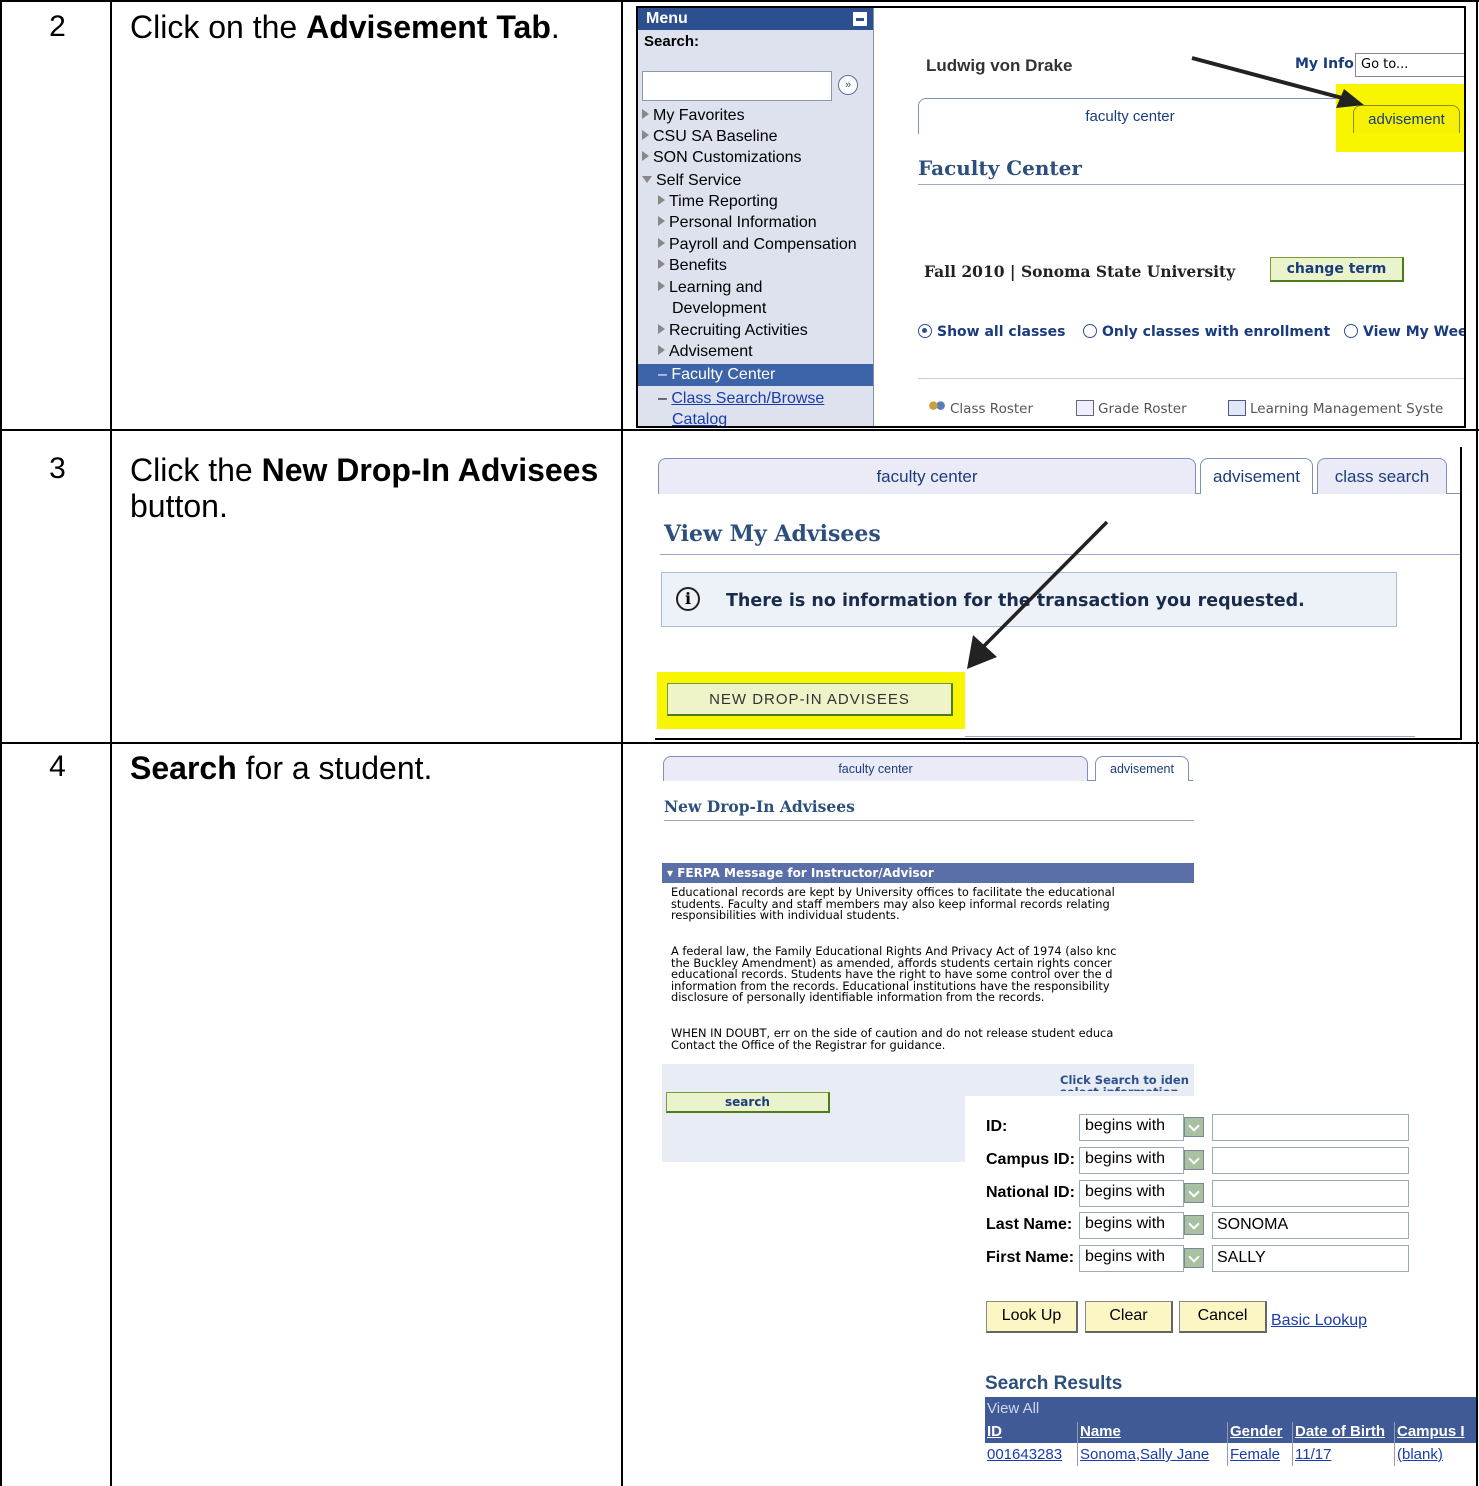  I want to click on menu-item: Personal Information, so click(737, 223).